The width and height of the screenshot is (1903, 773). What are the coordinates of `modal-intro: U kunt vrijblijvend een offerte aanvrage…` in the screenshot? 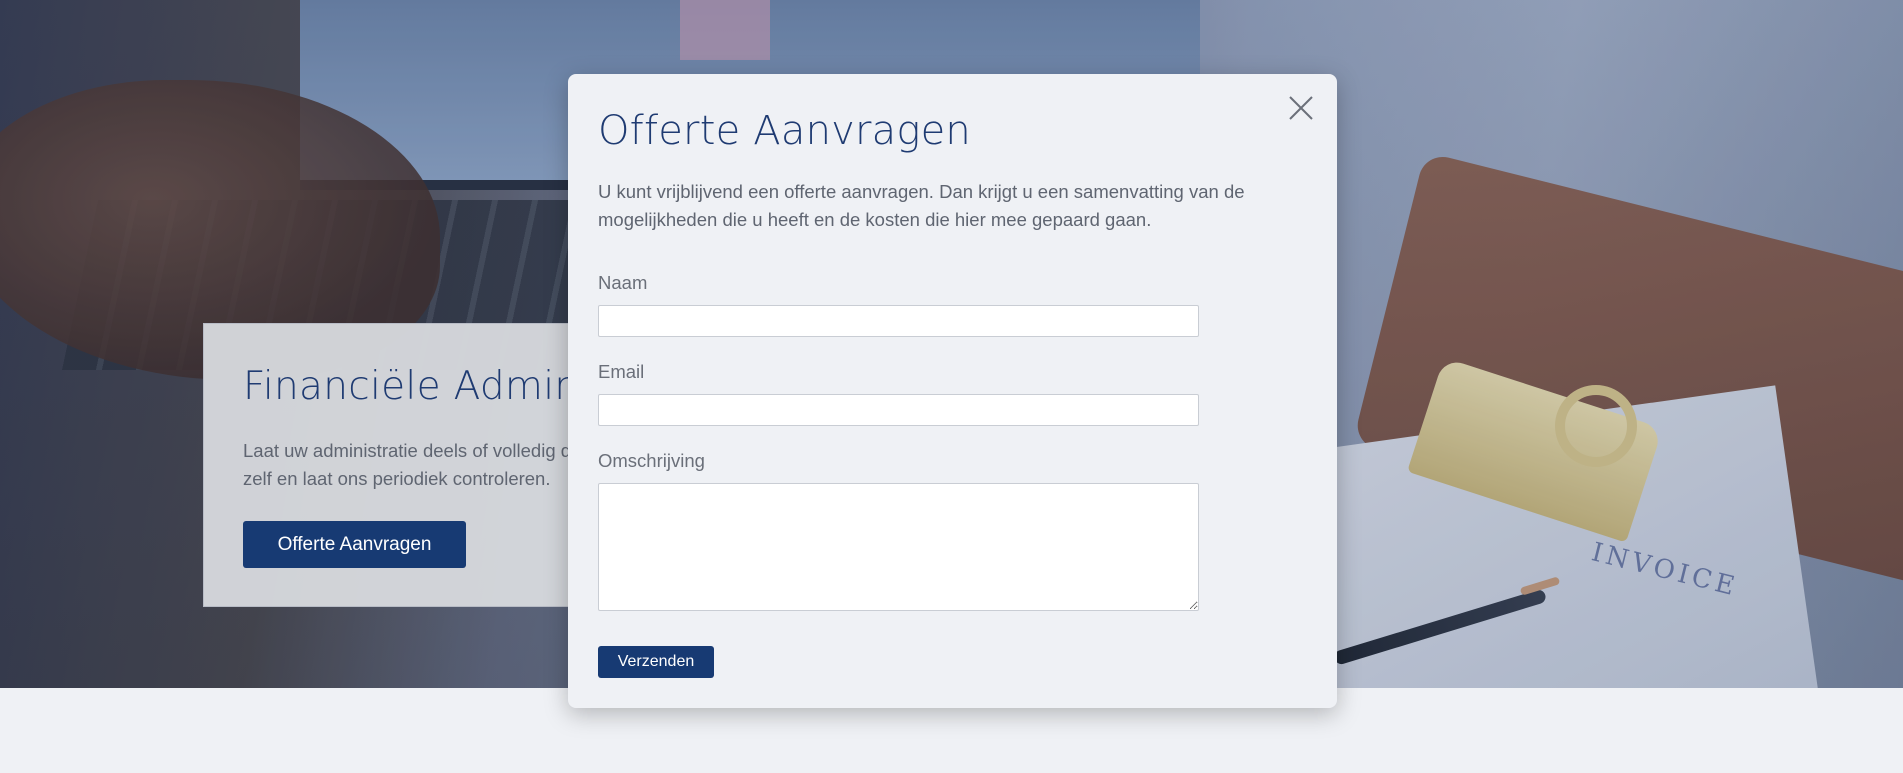 It's located at (921, 205).